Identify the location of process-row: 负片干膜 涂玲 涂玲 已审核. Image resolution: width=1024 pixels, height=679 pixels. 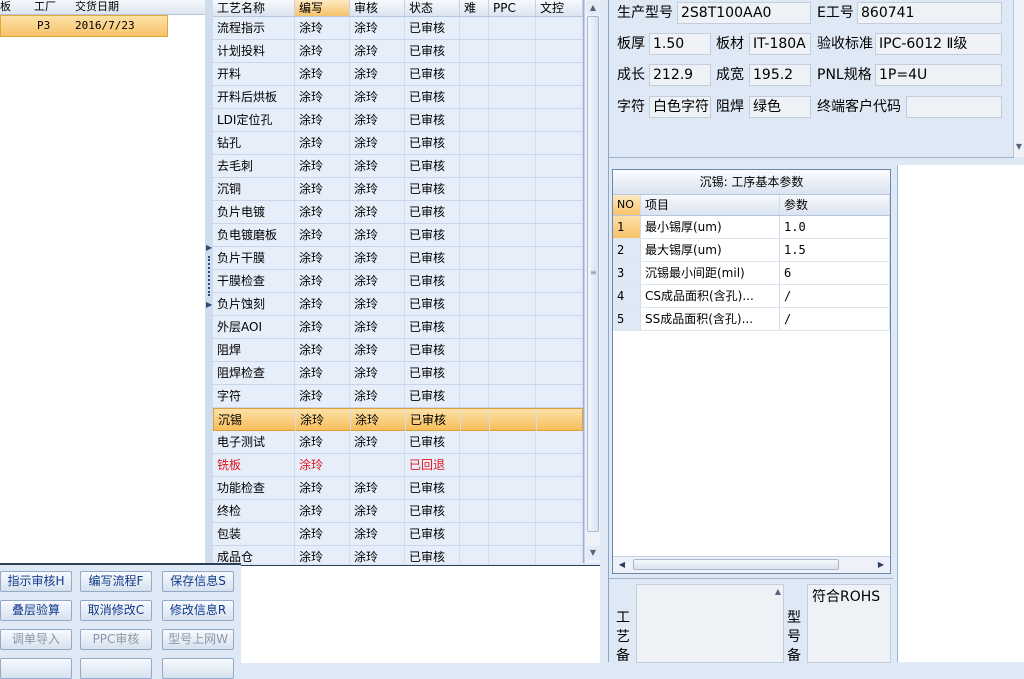
(398, 258).